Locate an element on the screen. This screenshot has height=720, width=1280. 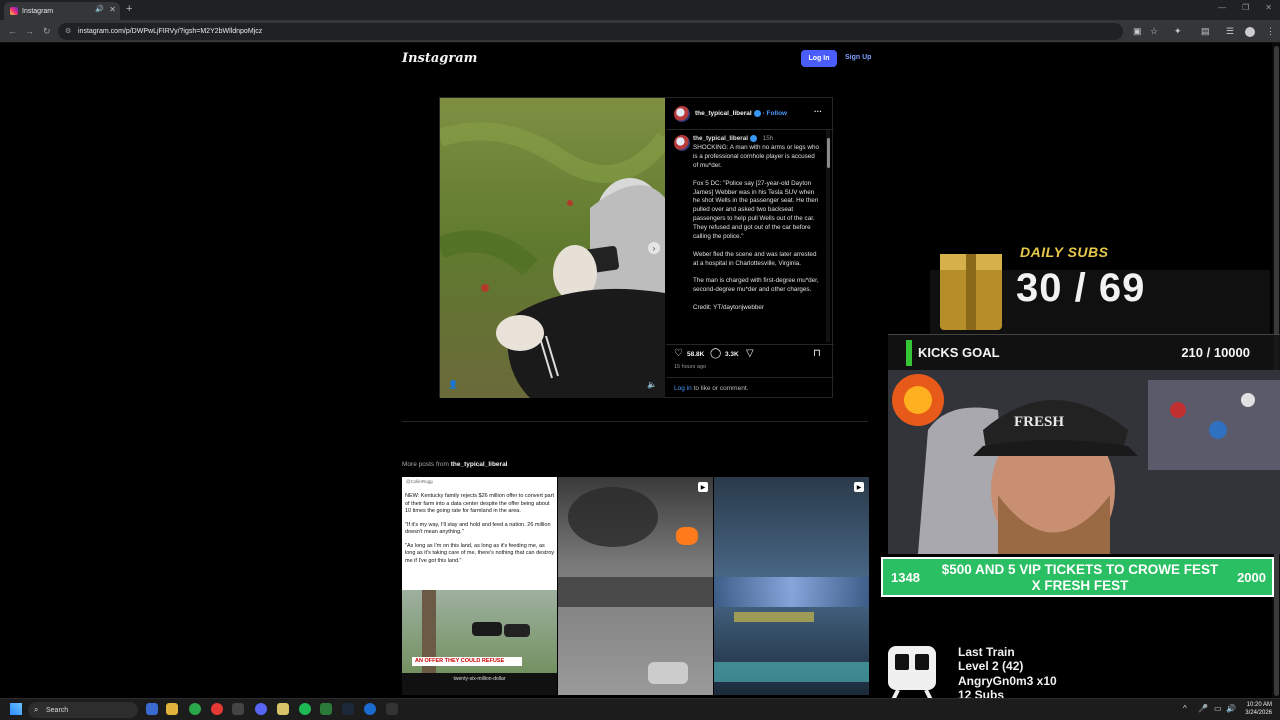
search-icon: ⌕ is located at coordinates (36, 709).